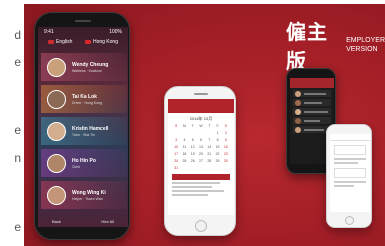  I want to click on candidate-row: Wendy Cheung Waitress · Kowloon, so click(84, 67).